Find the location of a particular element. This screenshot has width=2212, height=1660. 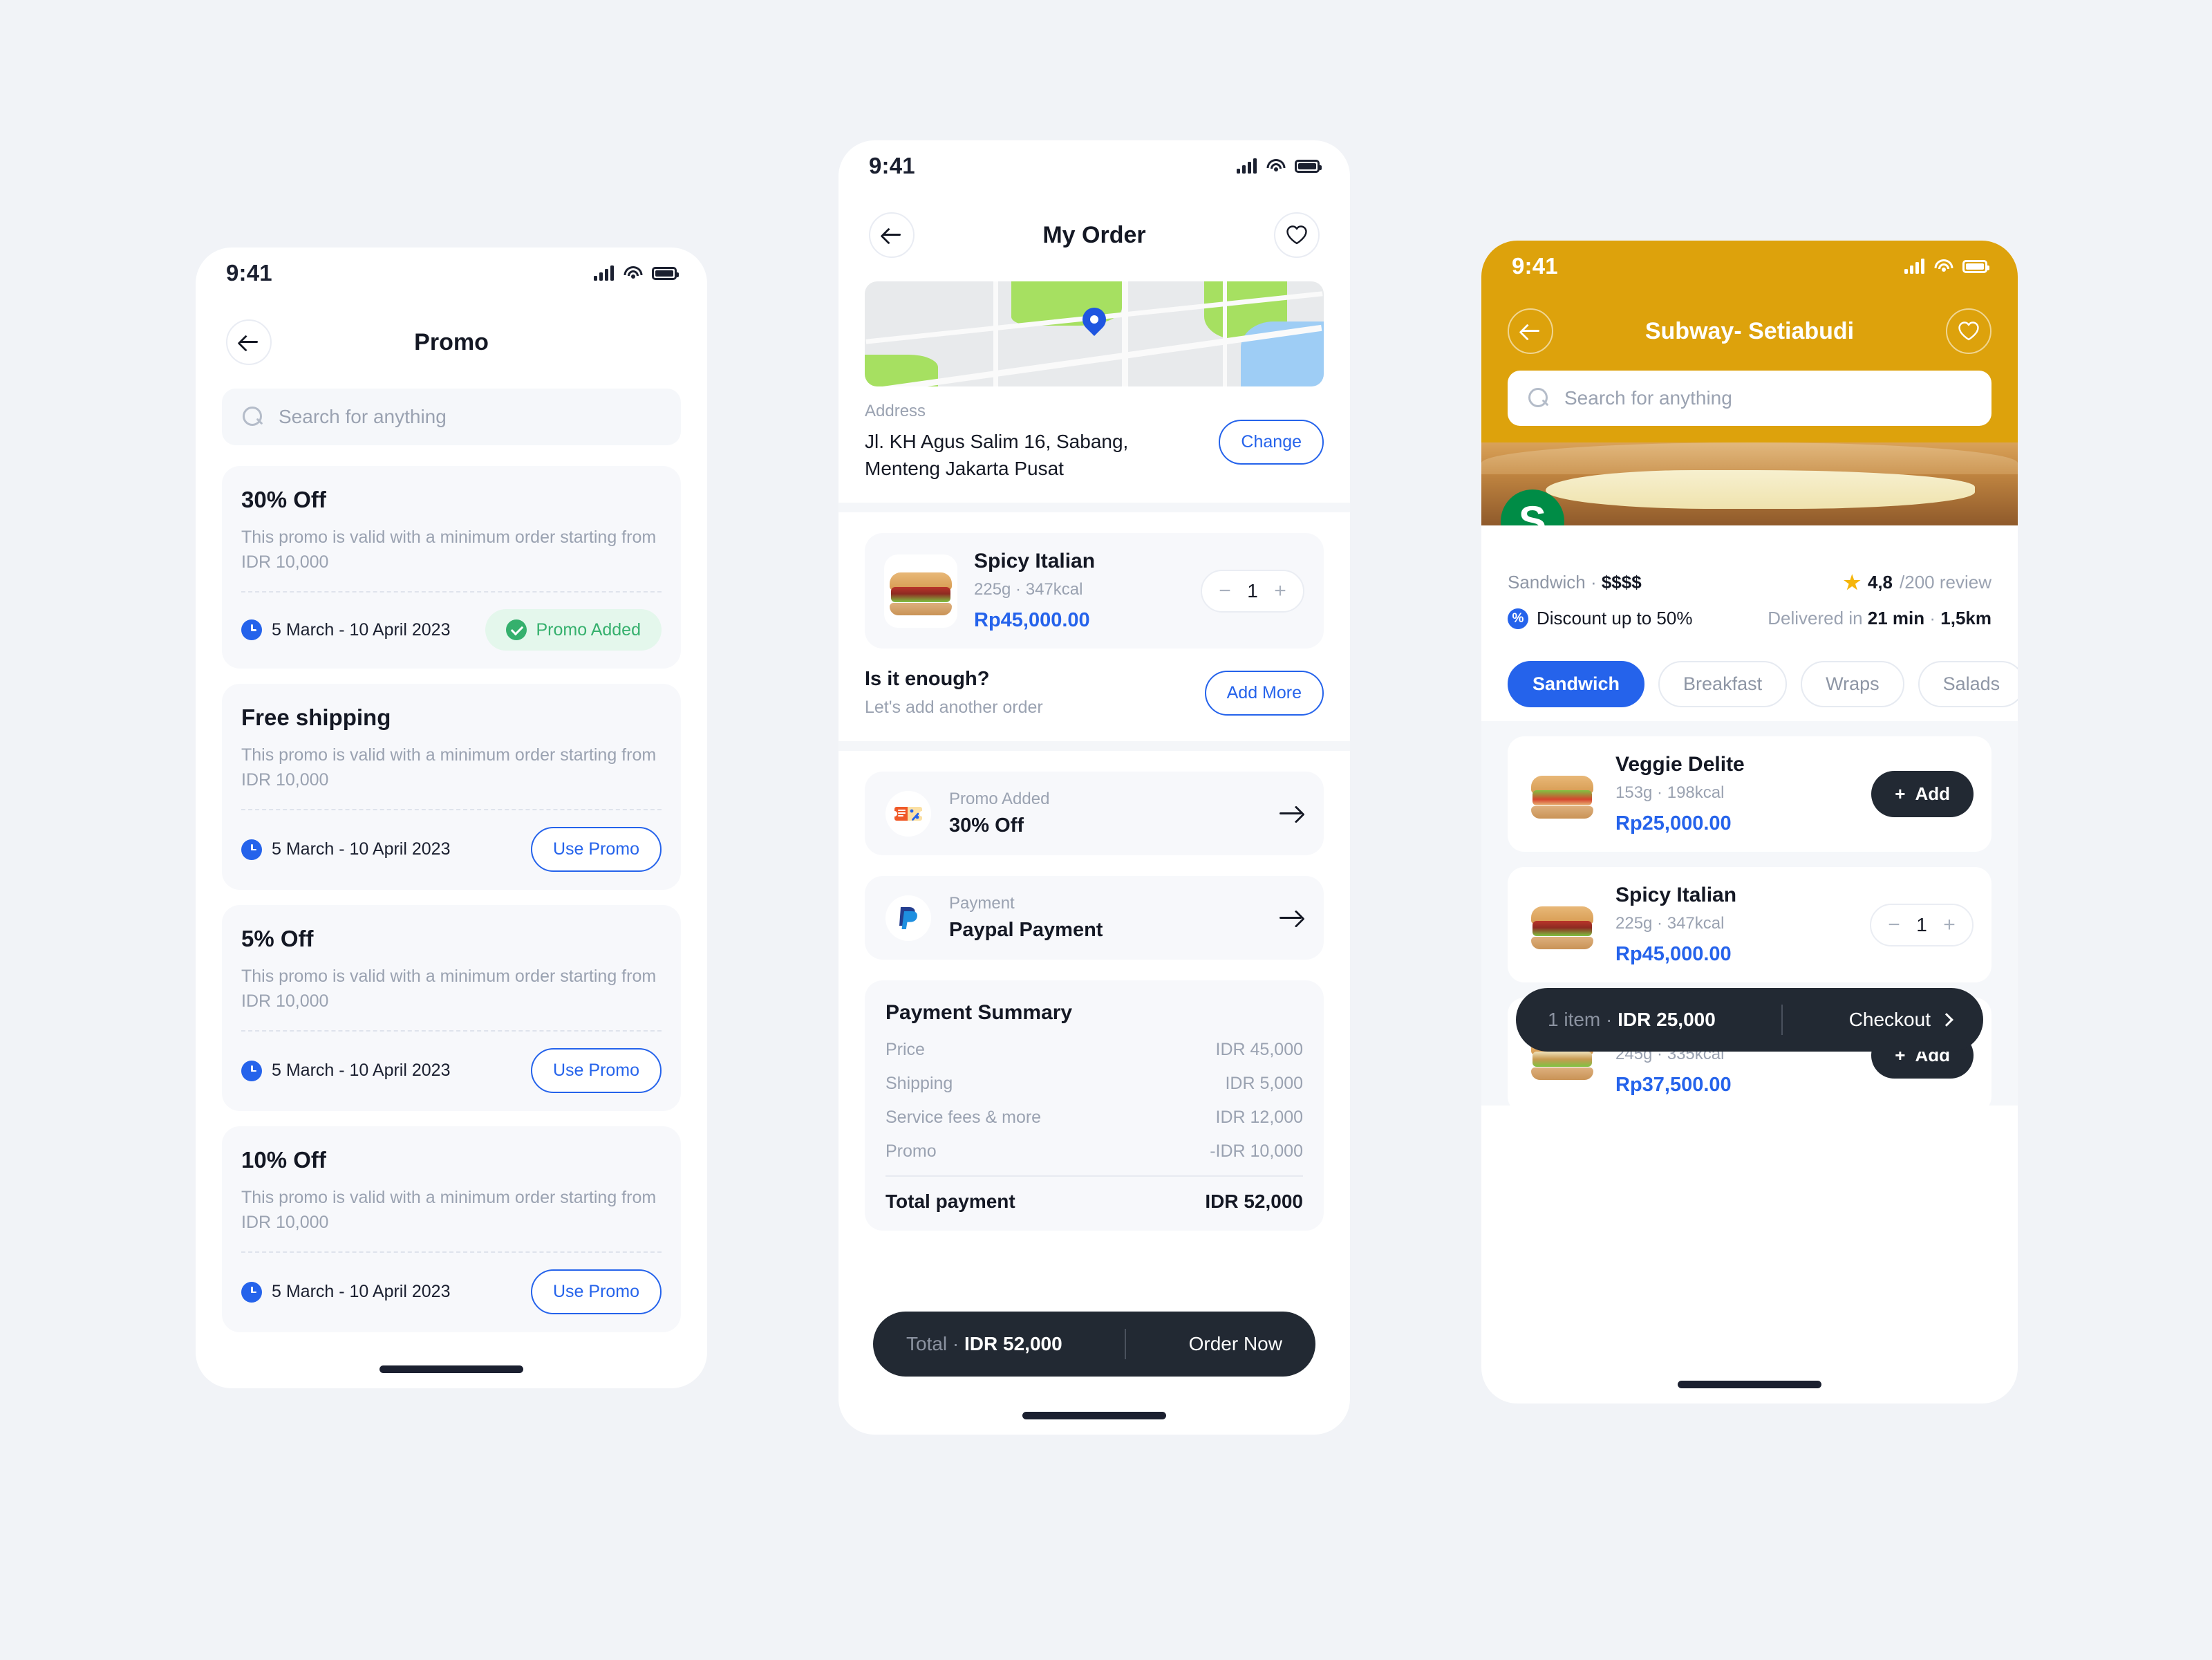

order-total-prefix: Total · is located at coordinates (936, 1343).